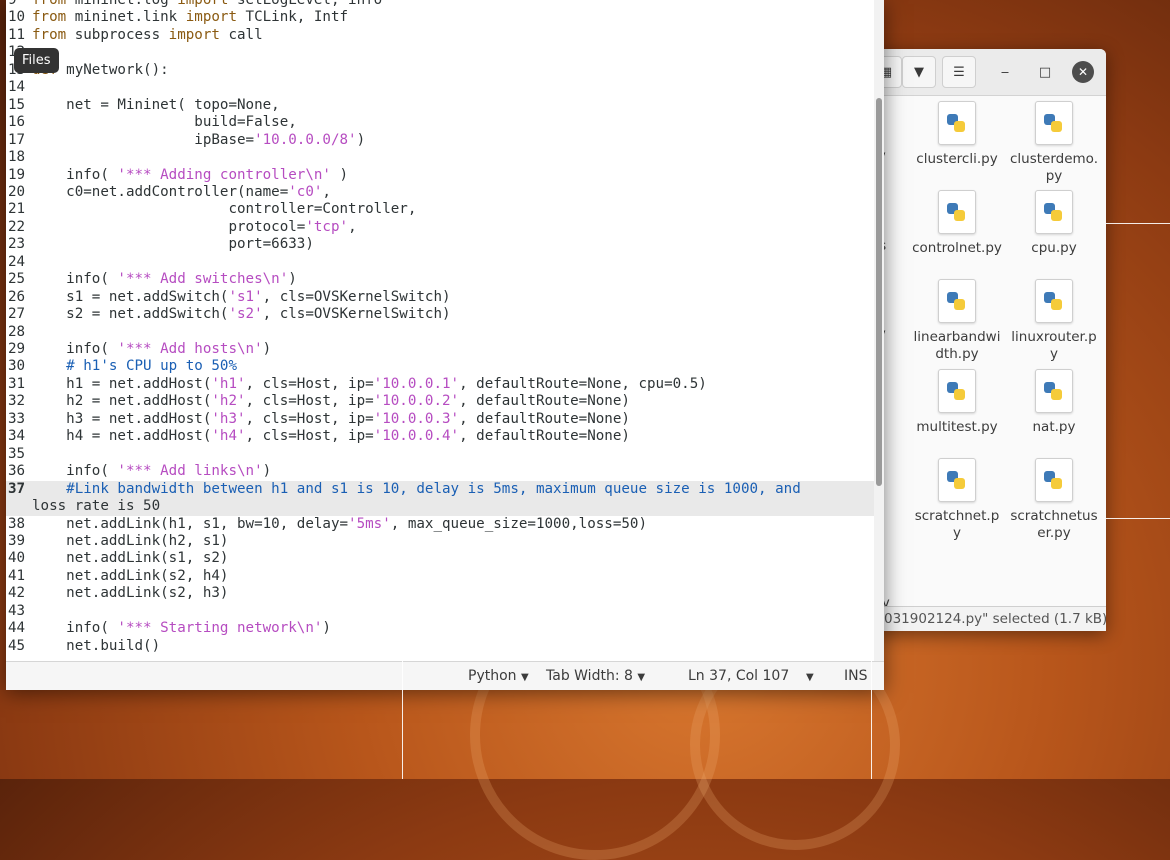 This screenshot has height=860, width=1170. What do you see at coordinates (152, 349) in the screenshot?
I see `code-text: info( '*** Add hosts\n')` at bounding box center [152, 349].